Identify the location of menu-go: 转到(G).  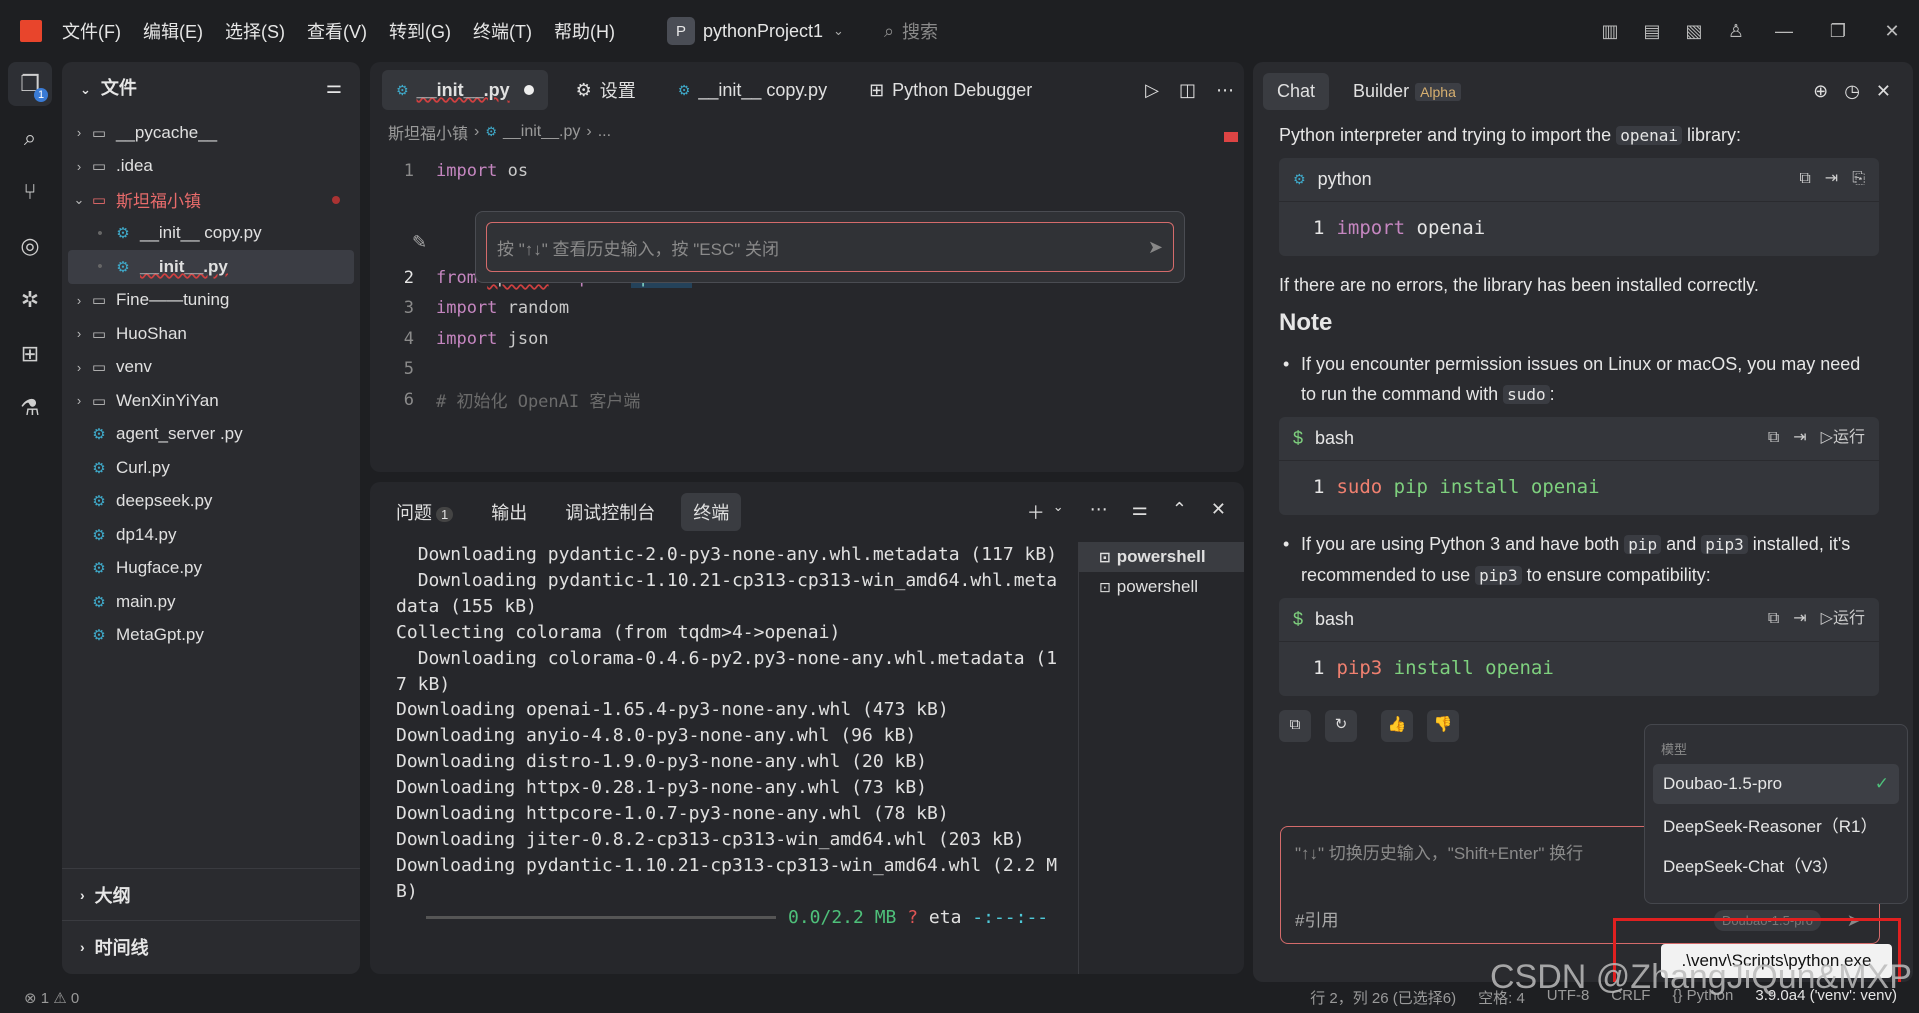
(420, 31).